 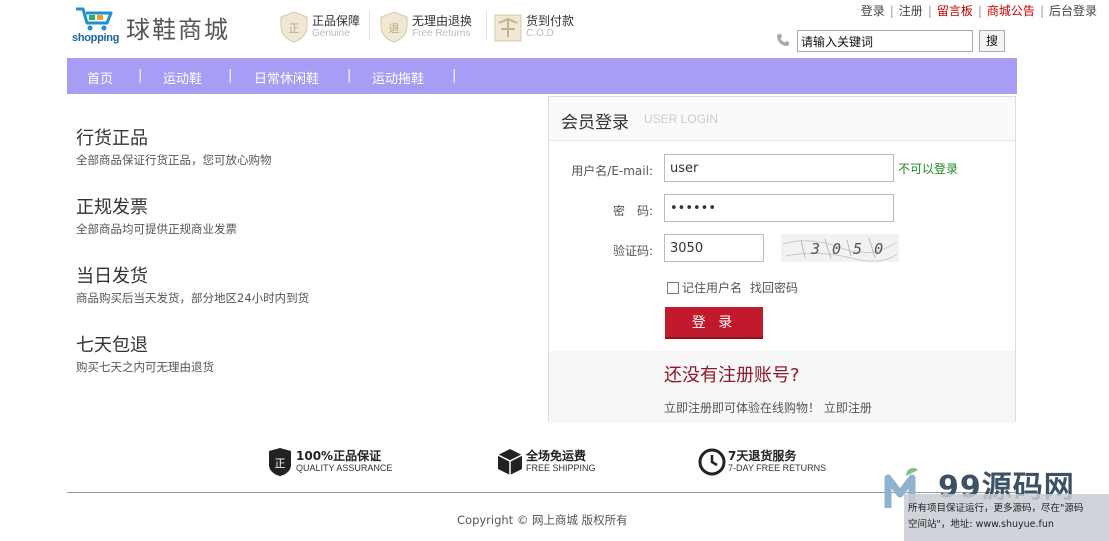 I want to click on svg-text: 3050, so click(x=852, y=249).